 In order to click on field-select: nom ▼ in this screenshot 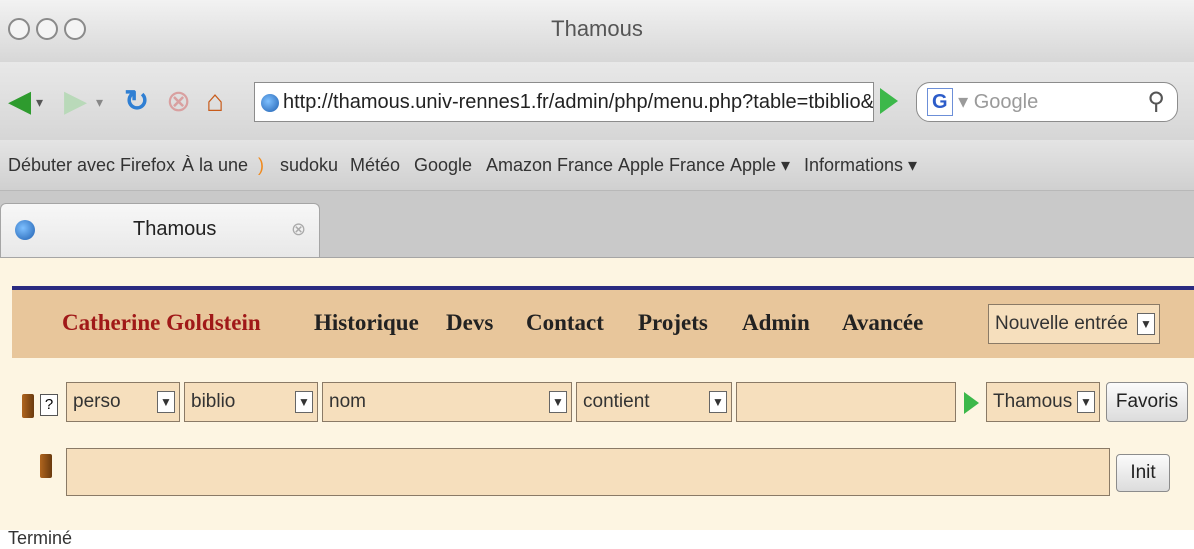, I will do `click(447, 402)`.